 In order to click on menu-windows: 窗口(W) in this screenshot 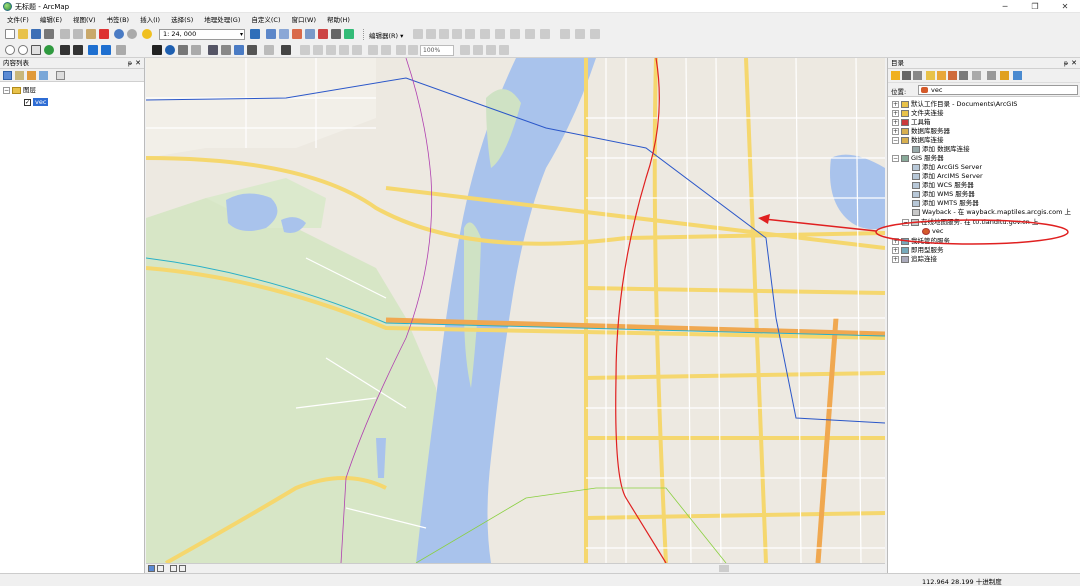, I will do `click(304, 20)`.